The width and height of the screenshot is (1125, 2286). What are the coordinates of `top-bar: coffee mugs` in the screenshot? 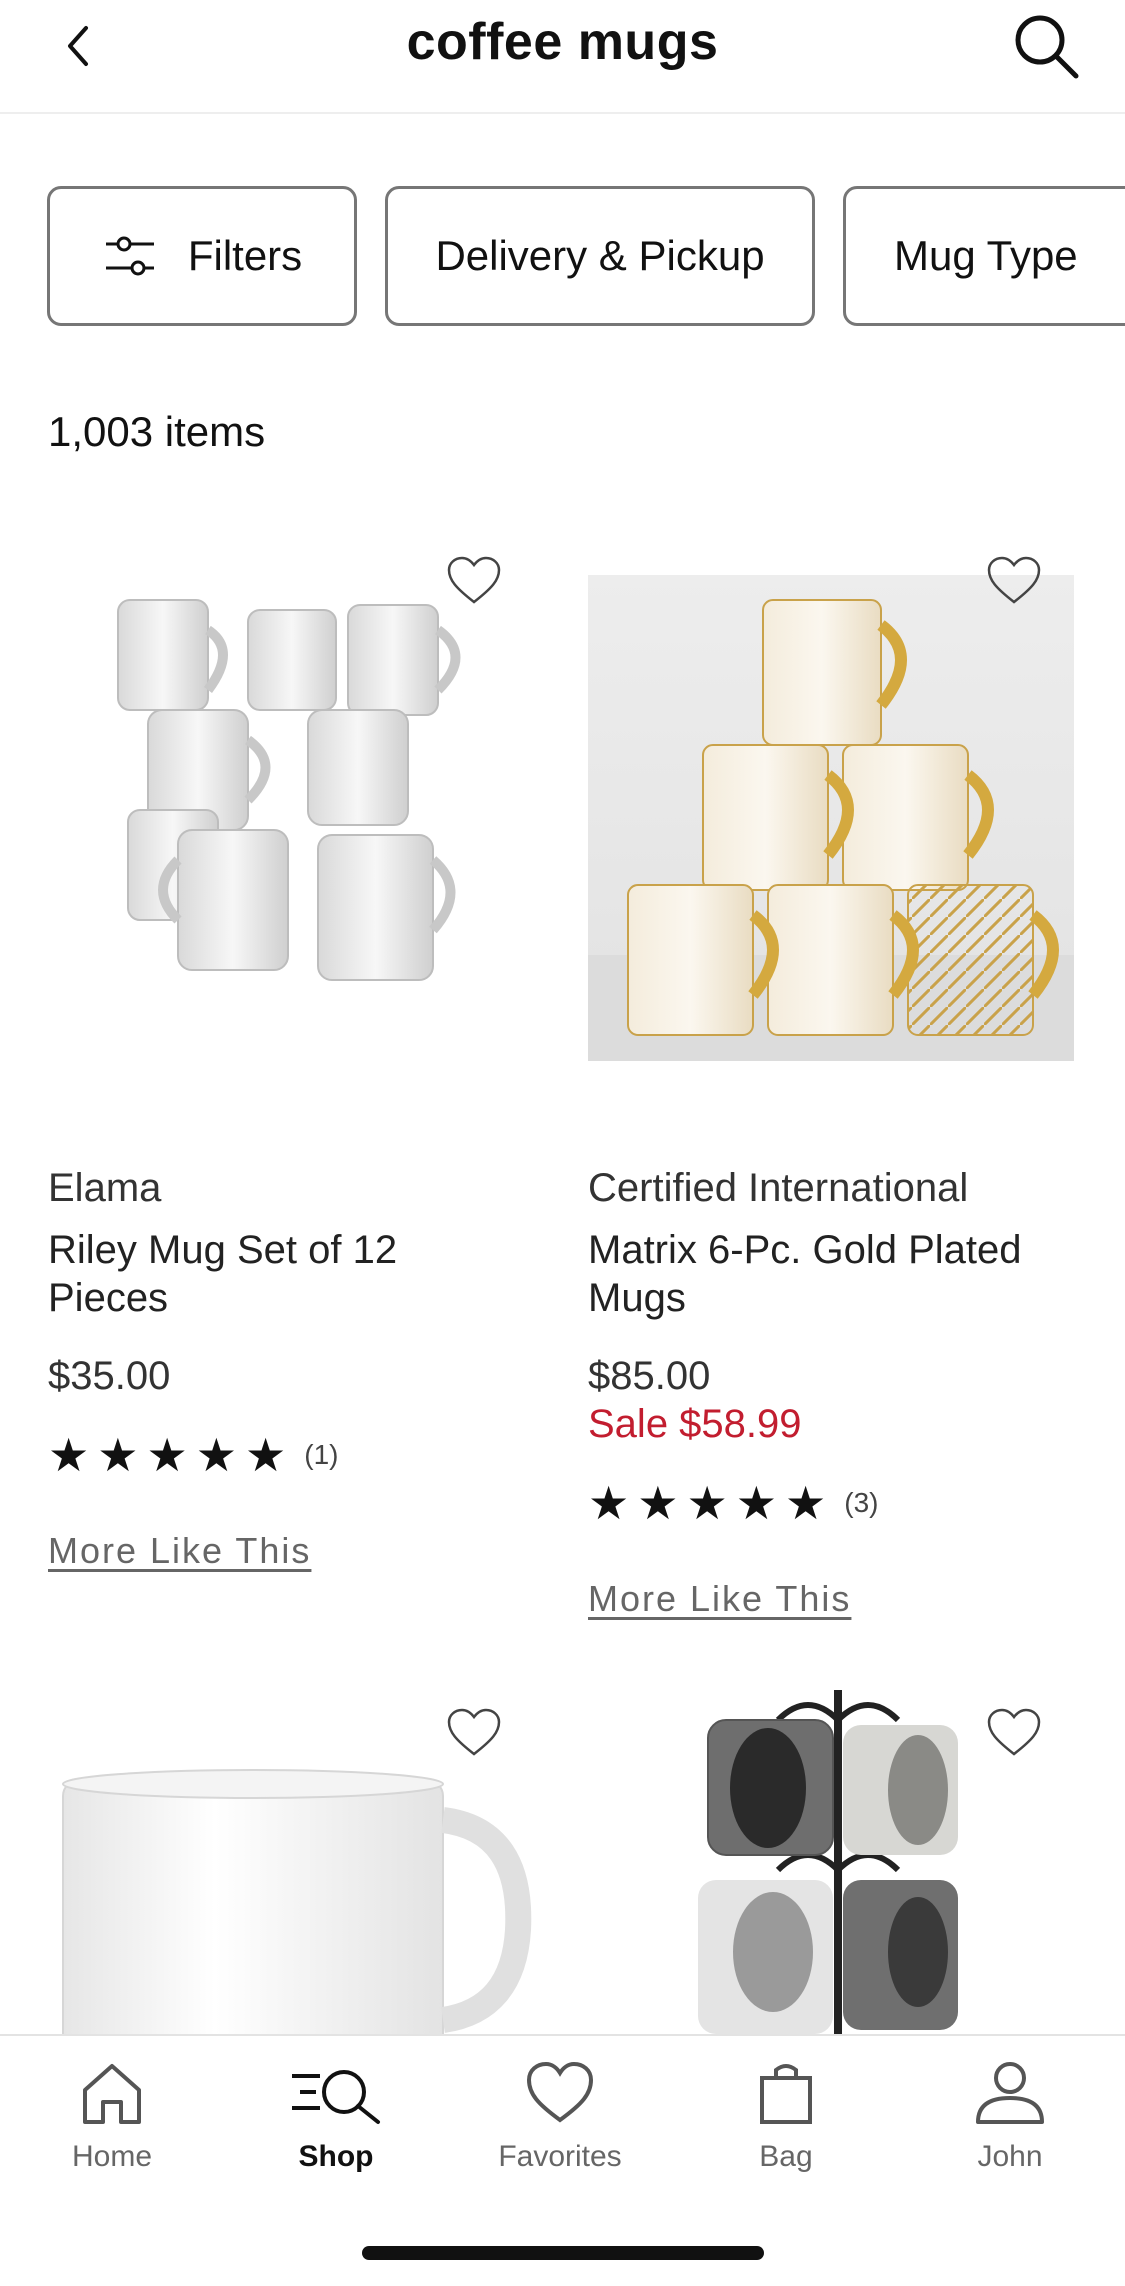 It's located at (562, 57).